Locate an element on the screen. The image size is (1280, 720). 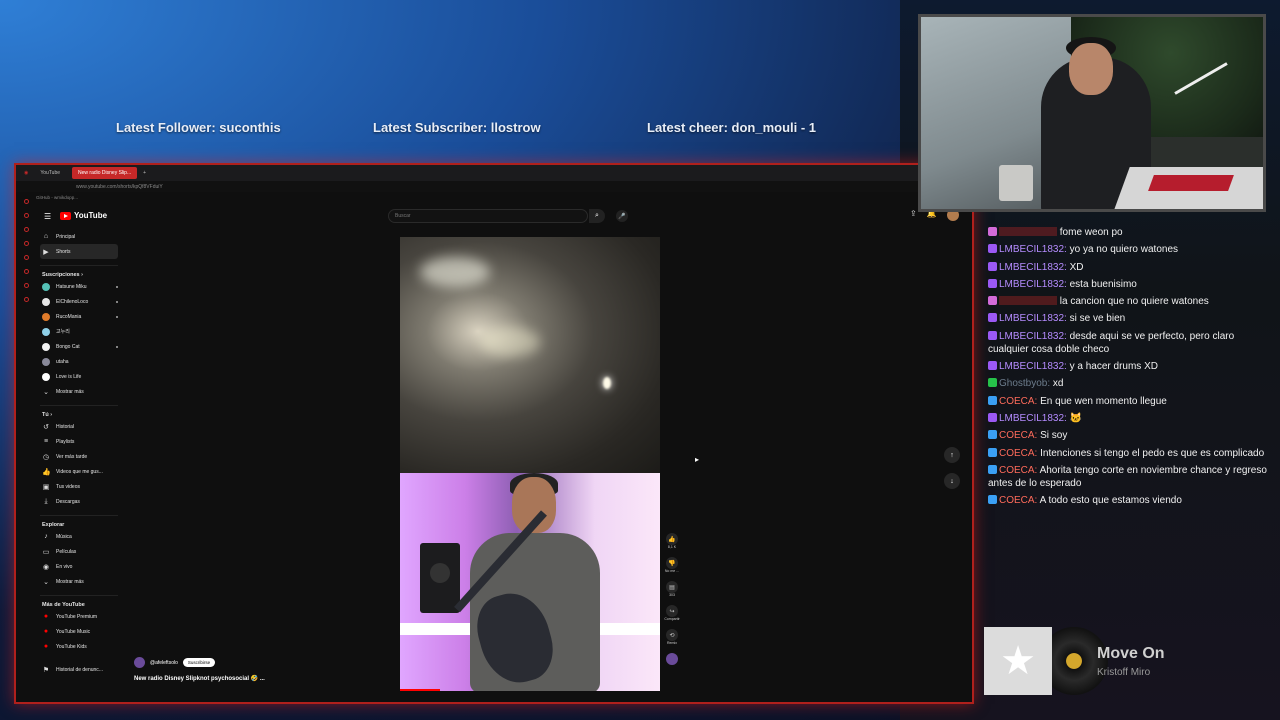
sidebar-item-playlists: ≡ Playlists is located at coordinates (79, 441).